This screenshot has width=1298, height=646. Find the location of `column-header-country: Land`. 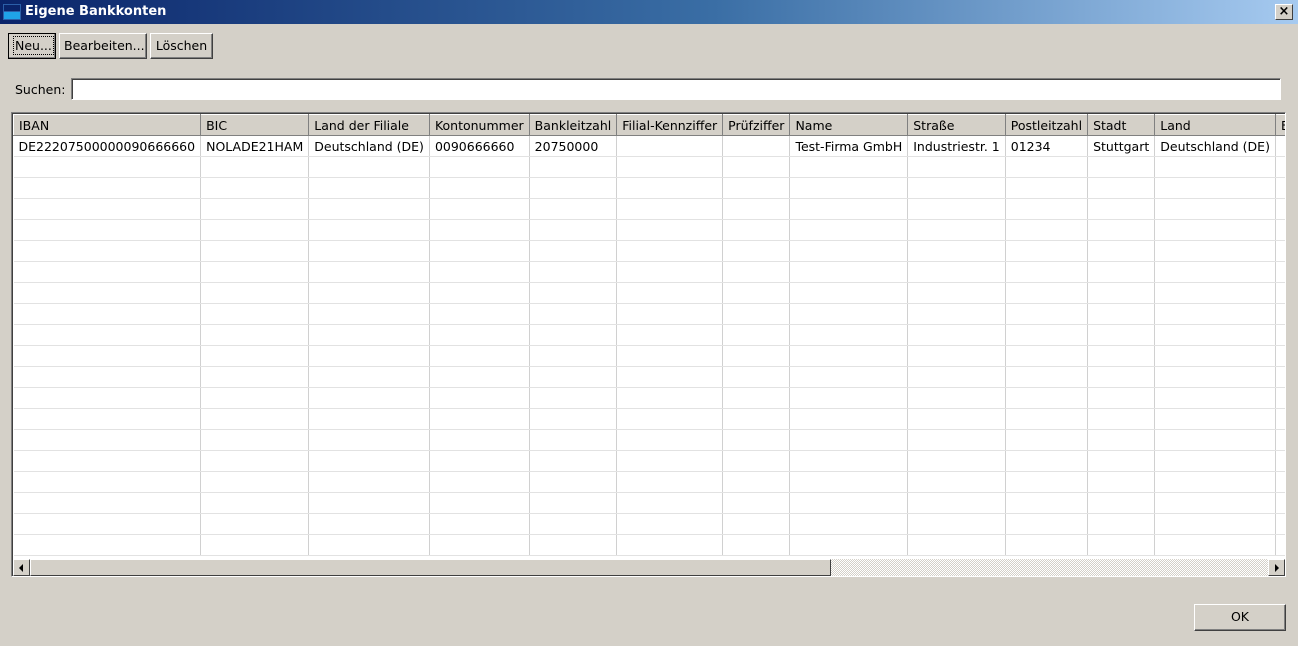

column-header-country: Land is located at coordinates (1215, 125).